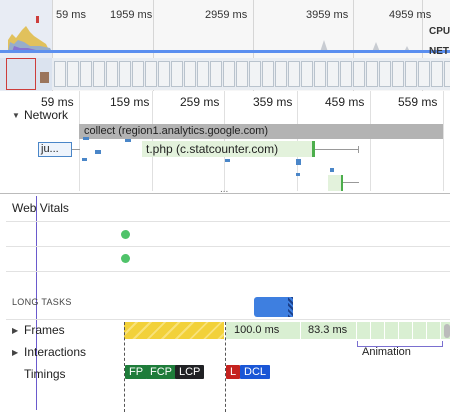 Image resolution: width=450 pixels, height=412 pixels. What do you see at coordinates (225, 51) in the screenshot?
I see `net-activity-bar` at bounding box center [225, 51].